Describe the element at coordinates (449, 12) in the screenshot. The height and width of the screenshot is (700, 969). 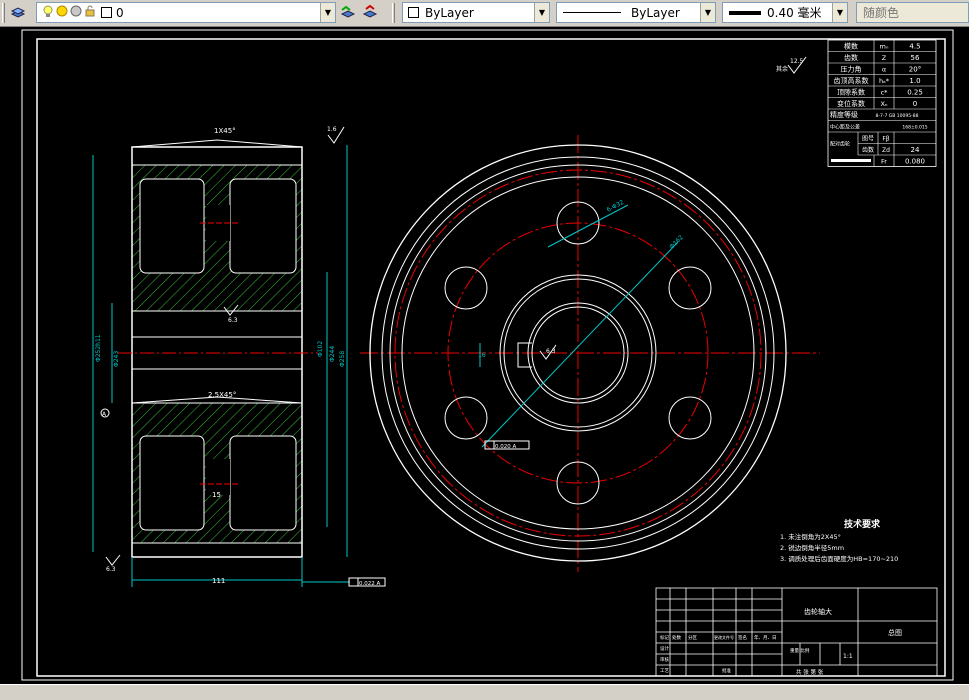
I see `color-value: ByLayer` at that location.